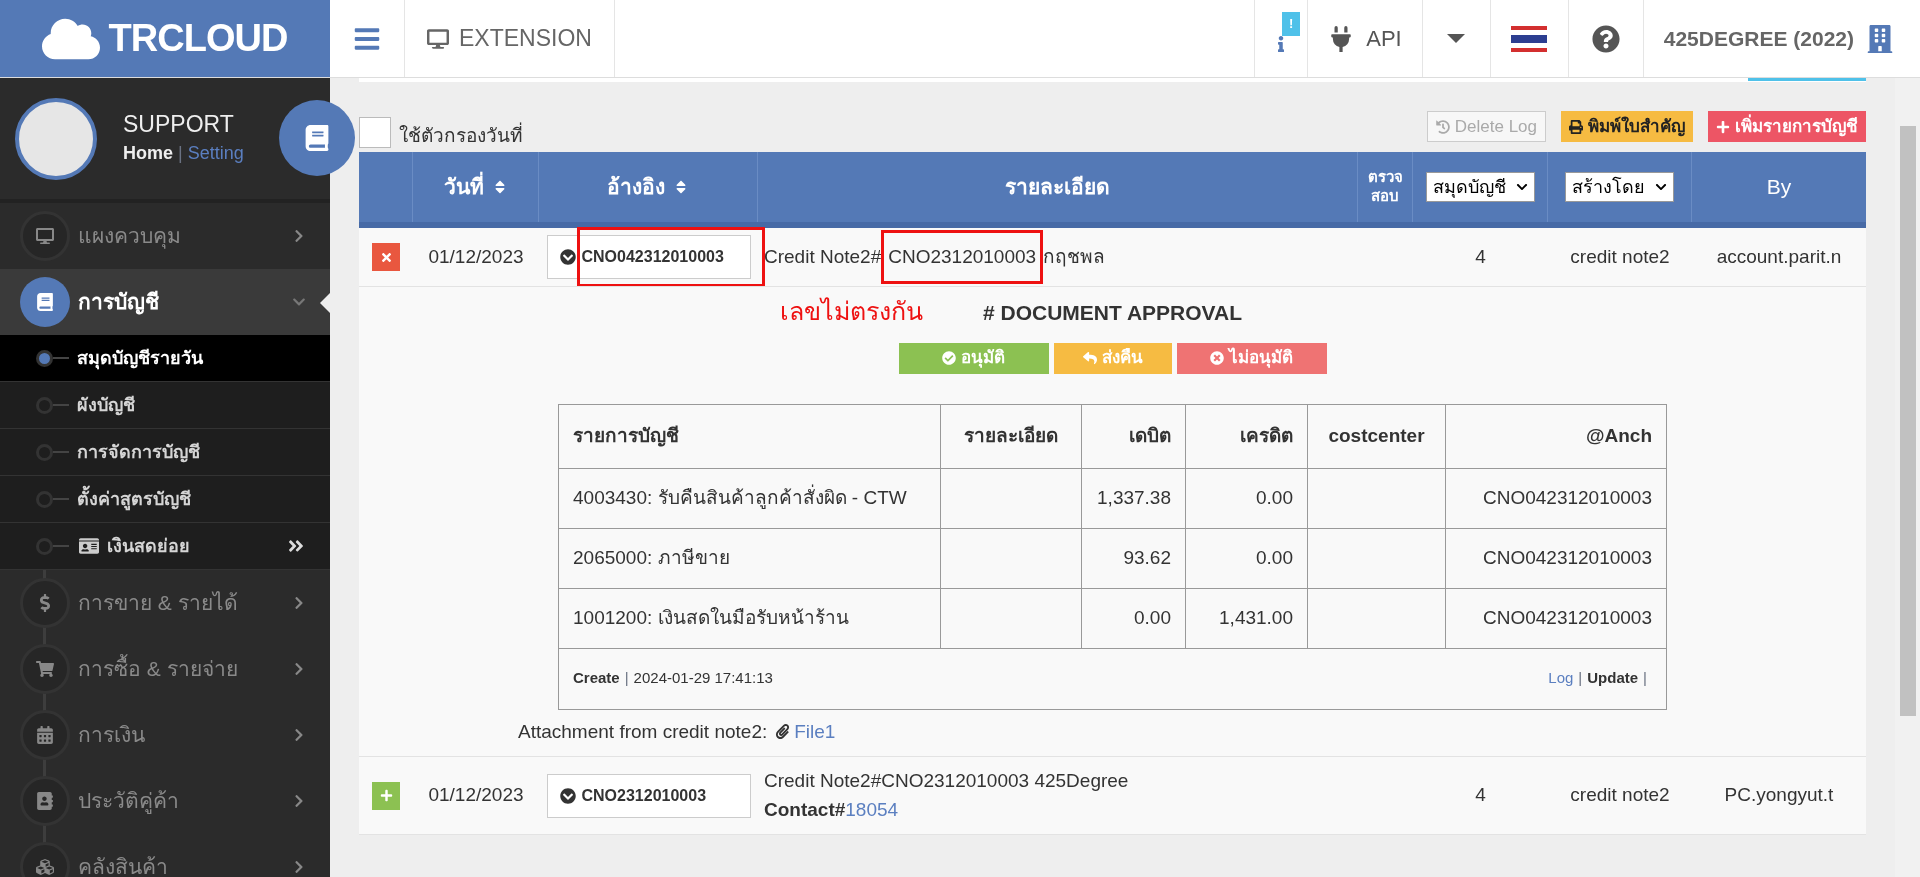 The width and height of the screenshot is (1920, 877). Describe the element at coordinates (510, 38) in the screenshot. I see `extension-button: EXTENSION` at that location.